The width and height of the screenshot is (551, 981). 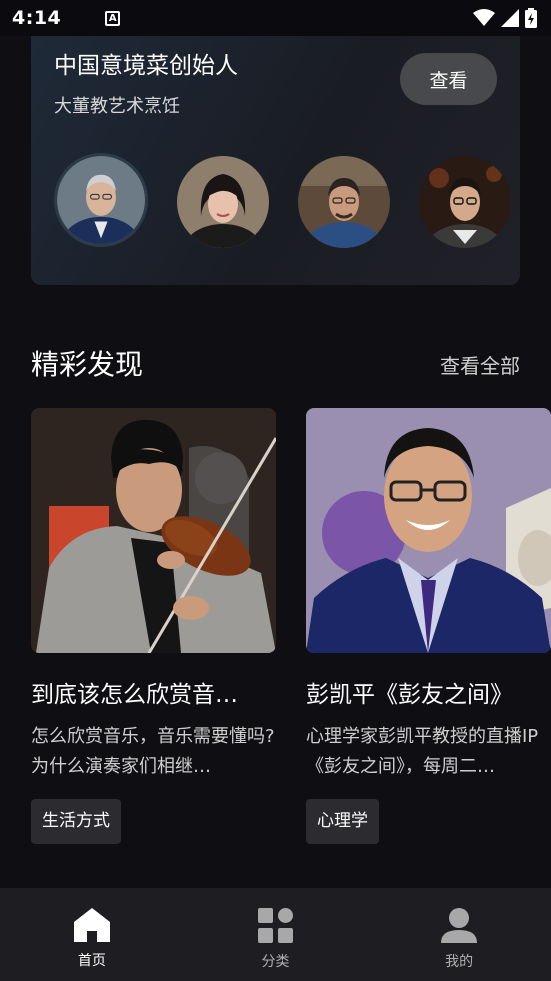 I want to click on status-time: 4:14, so click(x=37, y=18).